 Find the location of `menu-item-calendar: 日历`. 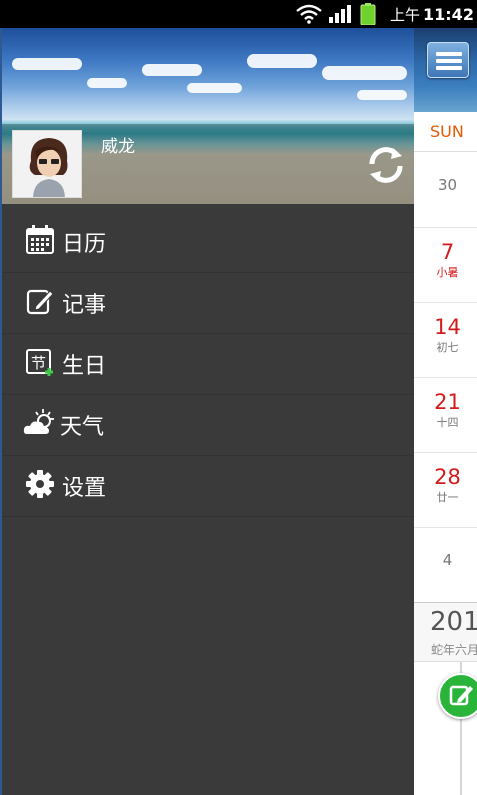

menu-item-calendar: 日历 is located at coordinates (208, 242).